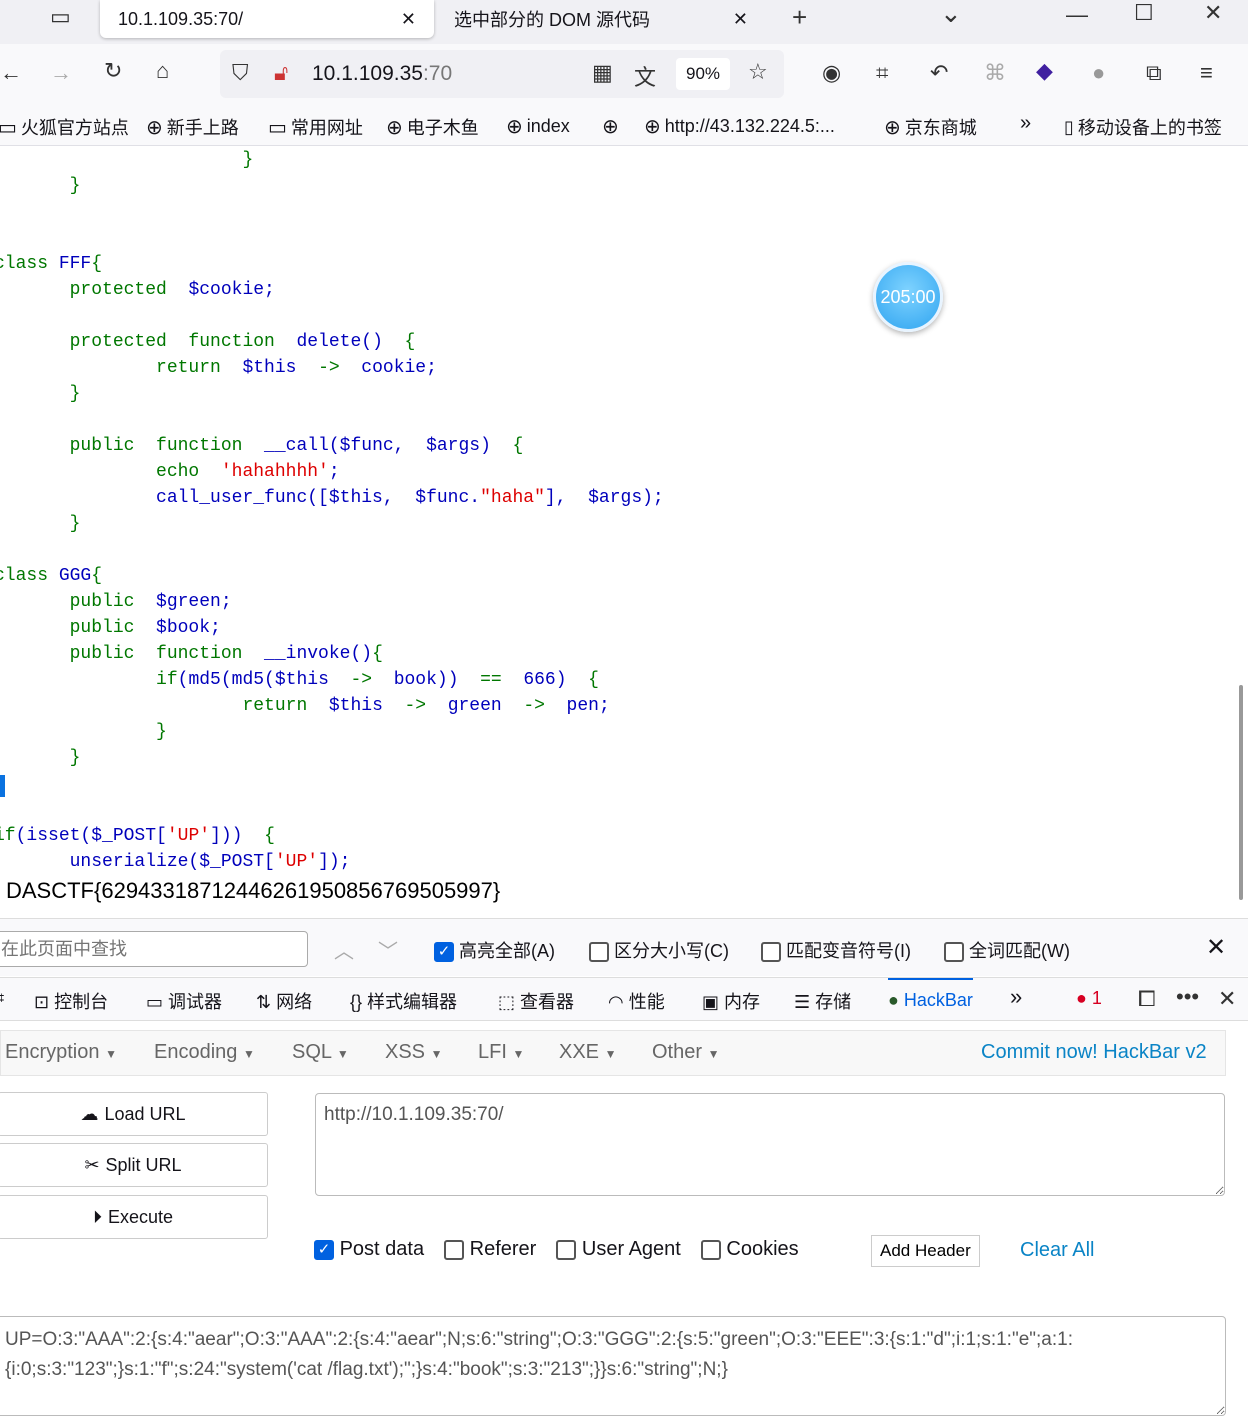 The image size is (1248, 1416). Describe the element at coordinates (758, 72) in the screenshot. I see `bookmark-star-icon: ☆` at that location.